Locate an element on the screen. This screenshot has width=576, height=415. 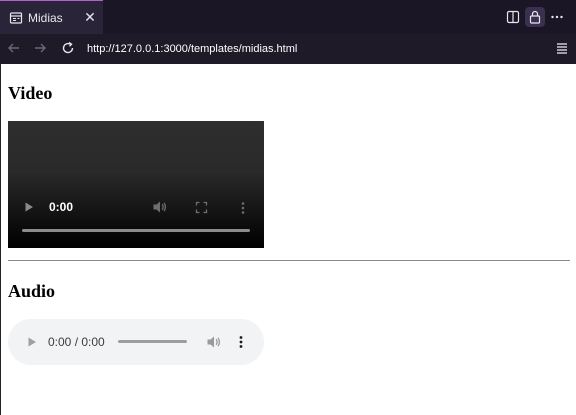
reload-button is located at coordinates (69, 49).